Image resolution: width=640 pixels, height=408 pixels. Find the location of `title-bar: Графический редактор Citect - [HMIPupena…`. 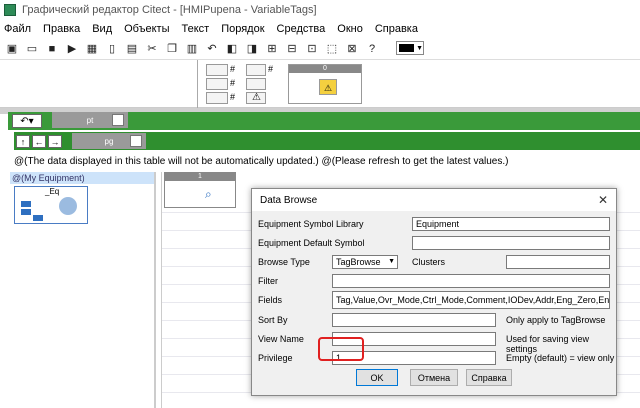

title-bar: Графический редактор Citect - [HMIPupena… is located at coordinates (320, 10).